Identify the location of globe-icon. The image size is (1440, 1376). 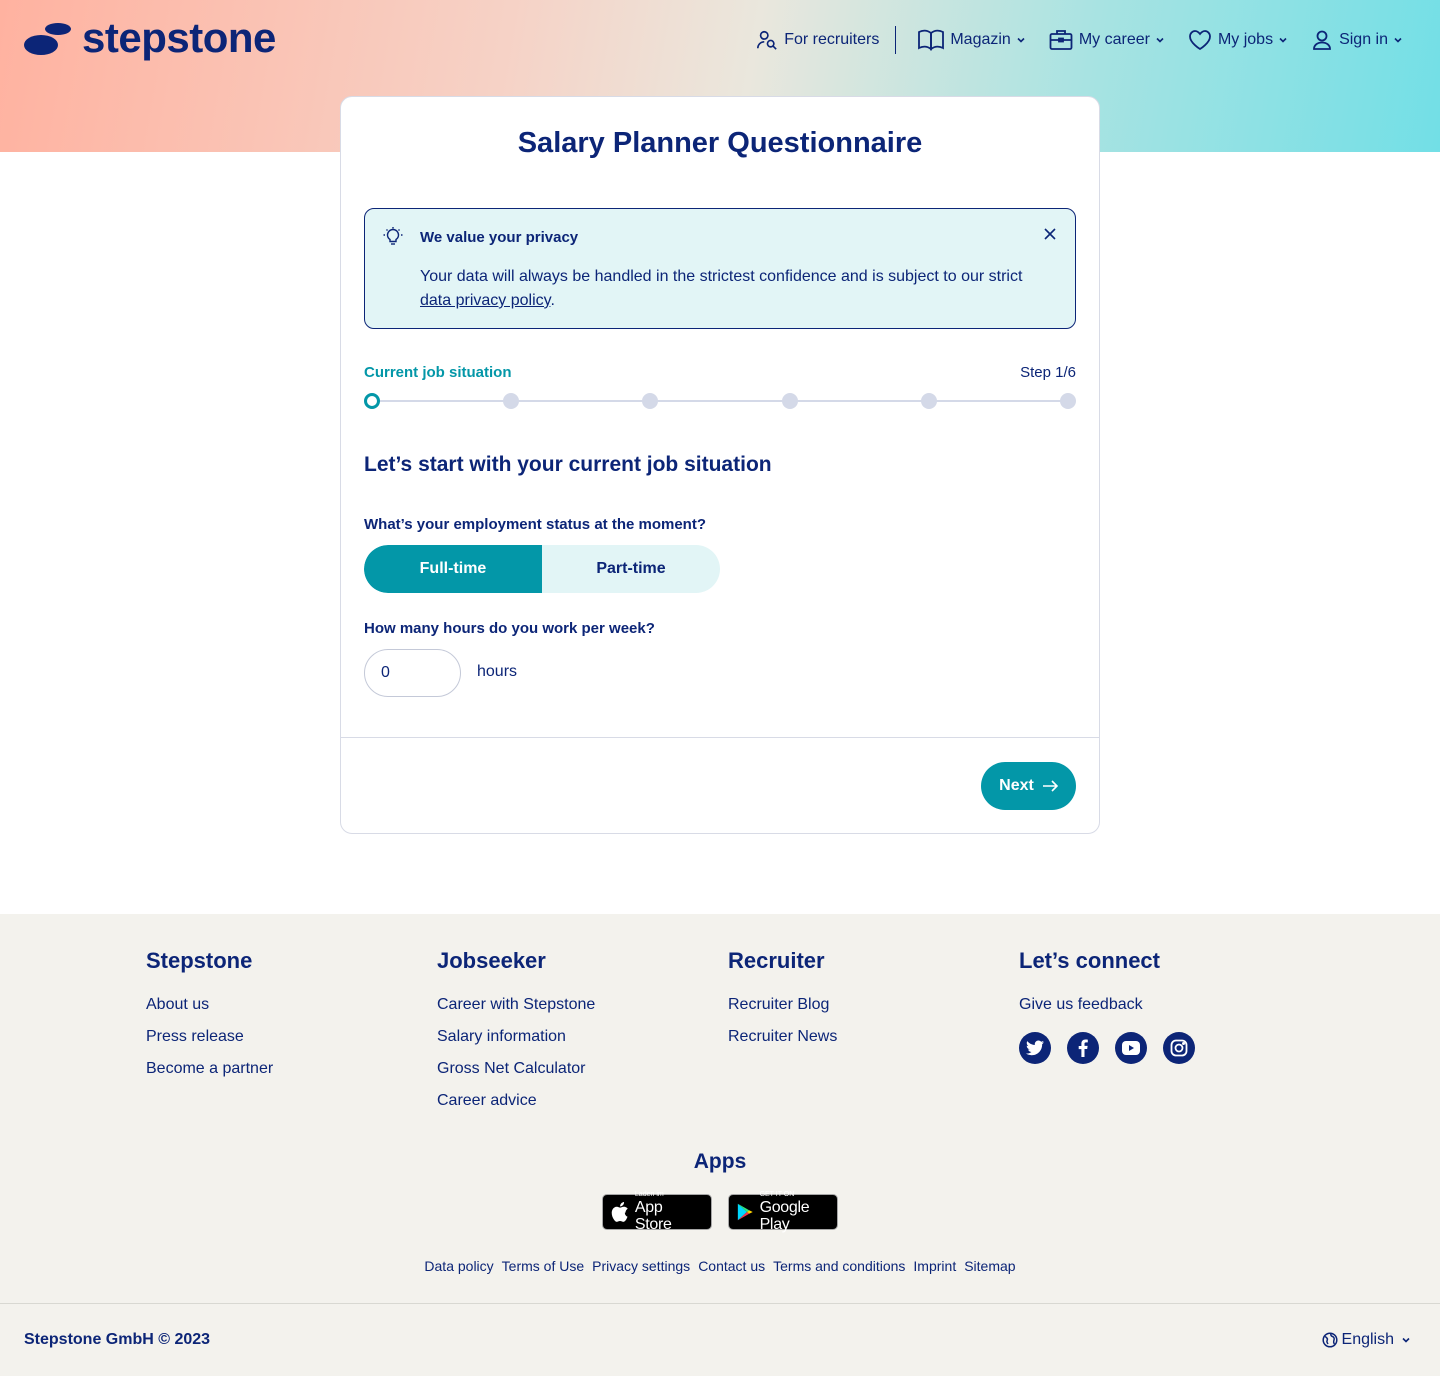
(1329, 1340).